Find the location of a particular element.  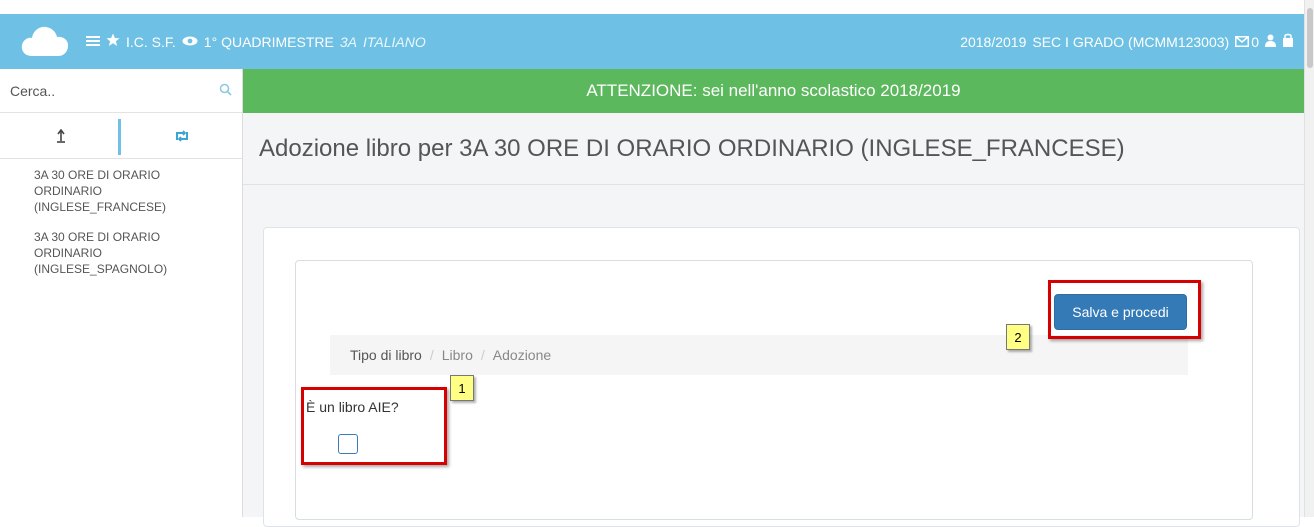

tab-upload is located at coordinates (60, 135).